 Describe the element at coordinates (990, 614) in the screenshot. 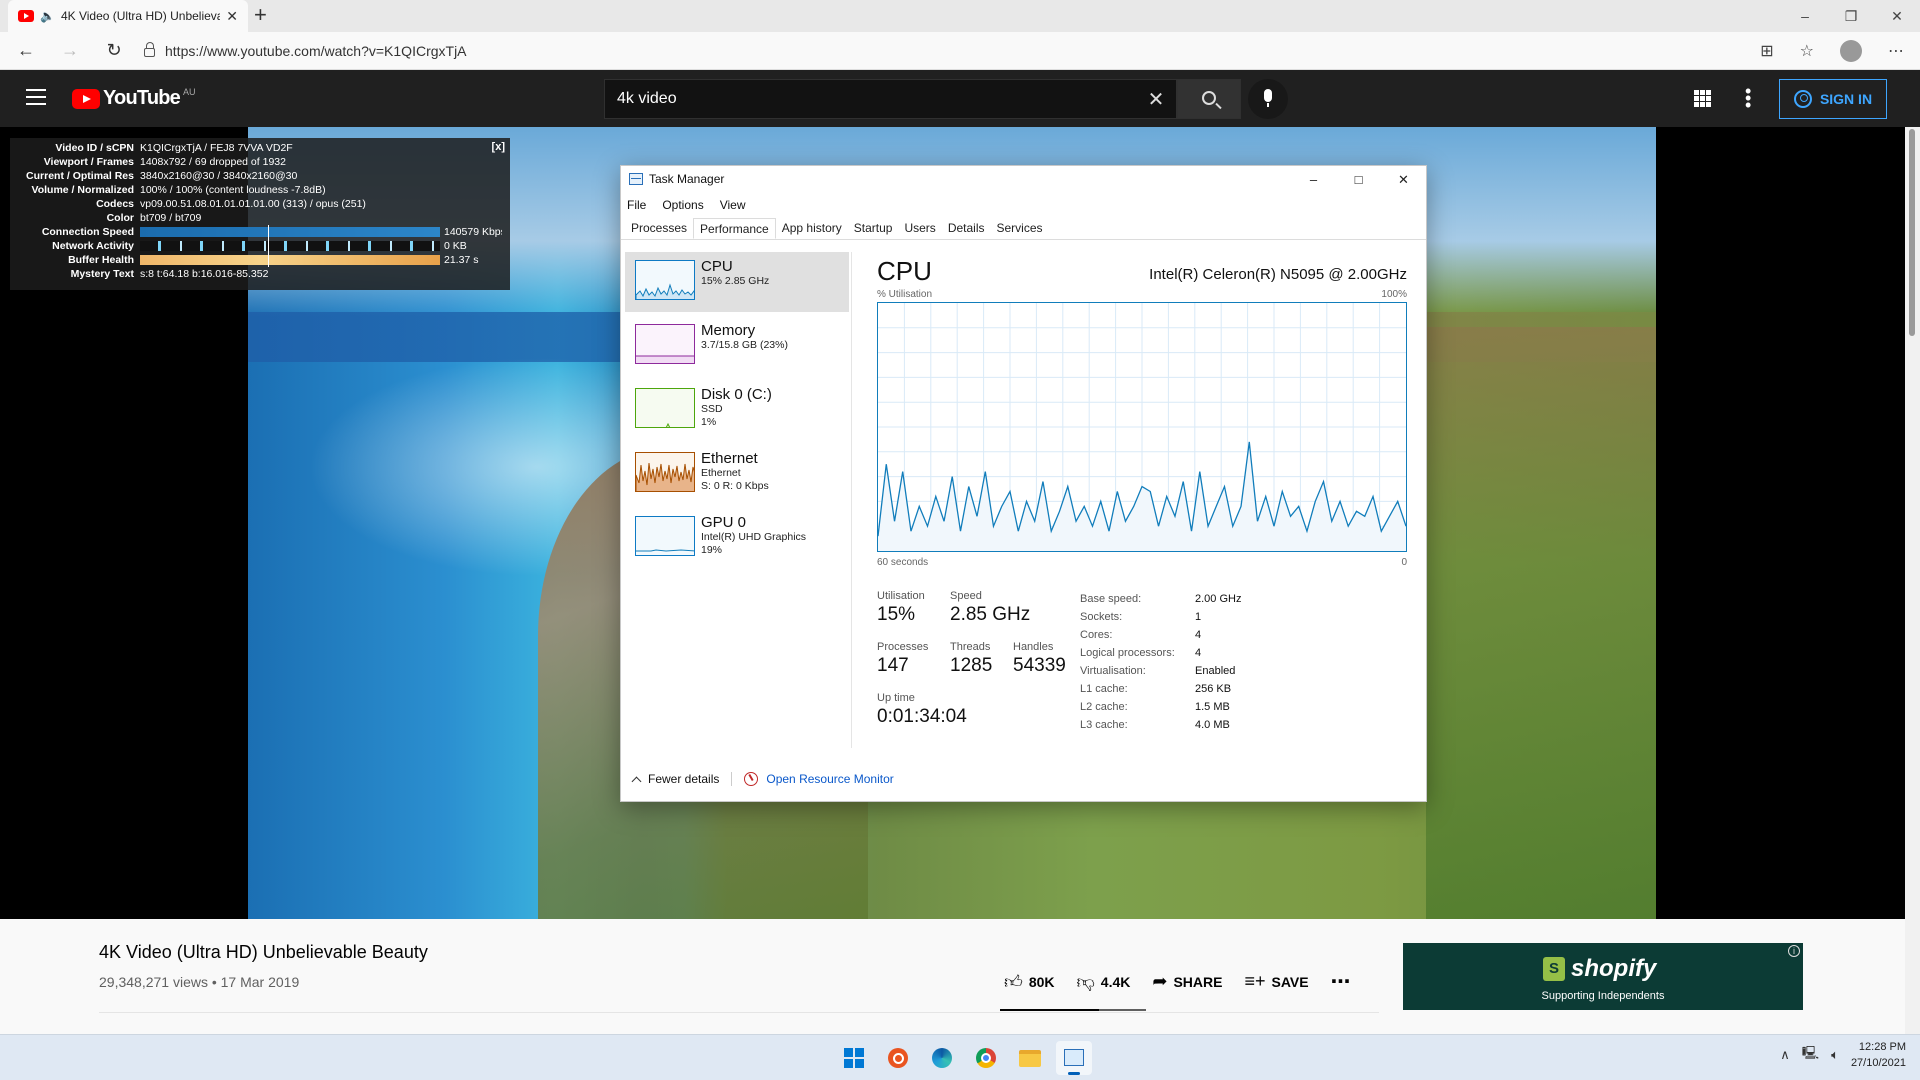

I see `speed-value: 2.85 GHz` at that location.